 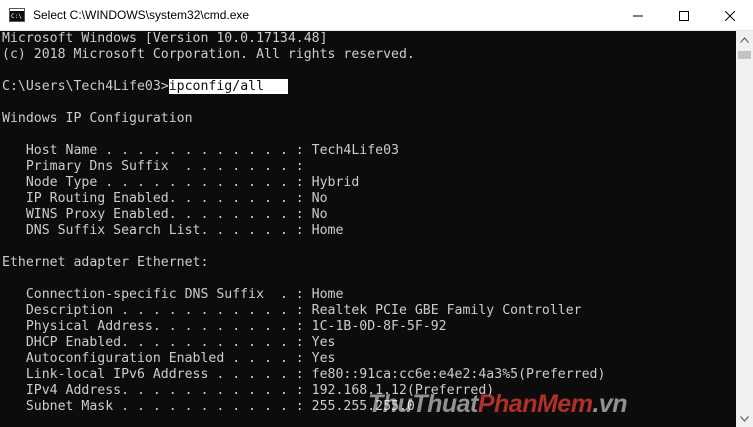 What do you see at coordinates (165, 214) in the screenshot?
I see `console-line: WINS Proxy Enabled. . . . . . . . : No` at bounding box center [165, 214].